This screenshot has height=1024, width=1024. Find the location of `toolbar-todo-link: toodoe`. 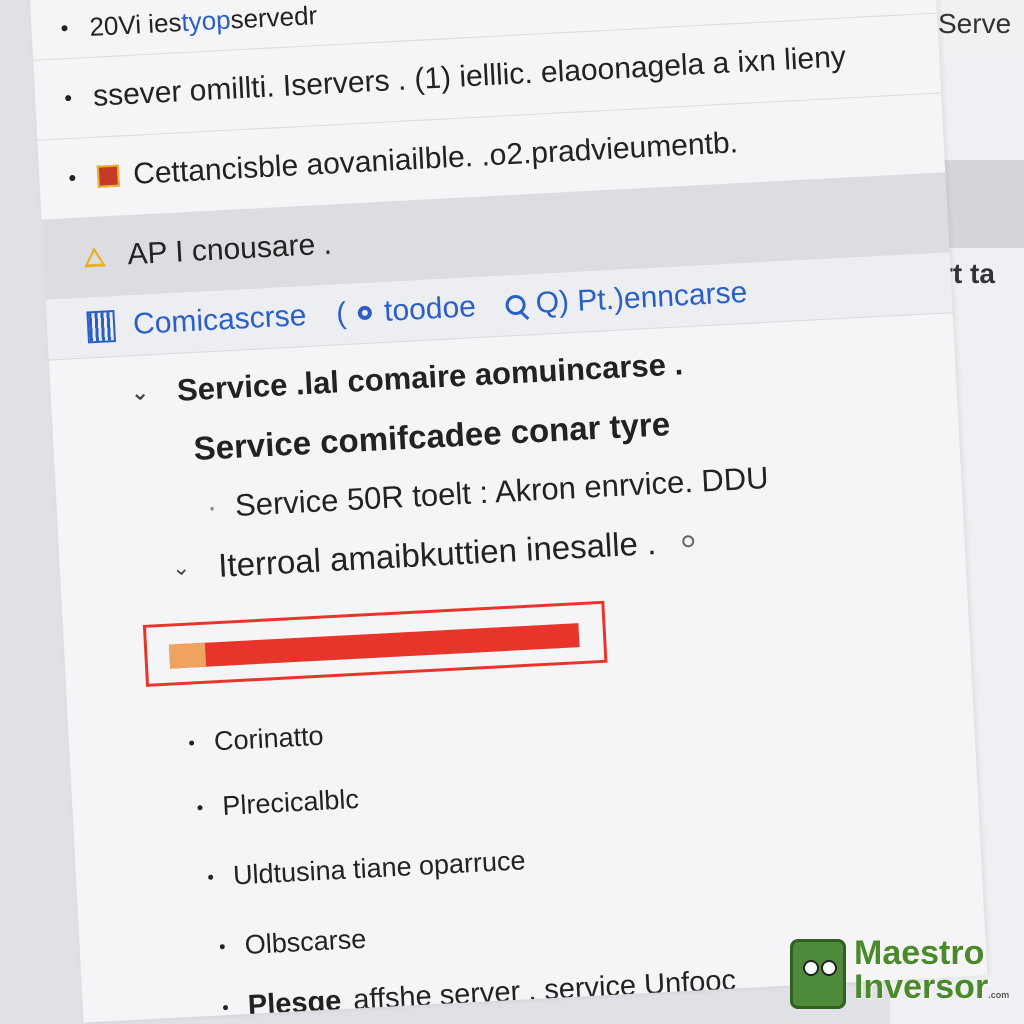

toolbar-todo-link: toodoe is located at coordinates (429, 309).